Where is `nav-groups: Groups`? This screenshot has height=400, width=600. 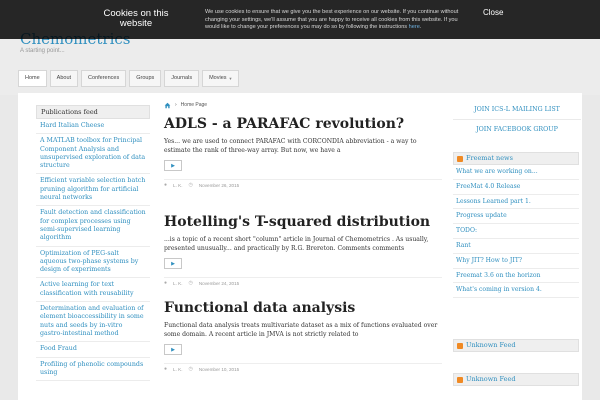 nav-groups: Groups is located at coordinates (145, 78).